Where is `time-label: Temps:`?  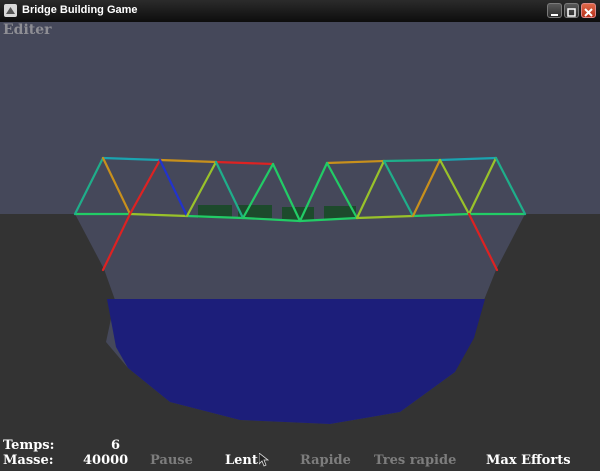 time-label: Temps: is located at coordinates (29, 445).